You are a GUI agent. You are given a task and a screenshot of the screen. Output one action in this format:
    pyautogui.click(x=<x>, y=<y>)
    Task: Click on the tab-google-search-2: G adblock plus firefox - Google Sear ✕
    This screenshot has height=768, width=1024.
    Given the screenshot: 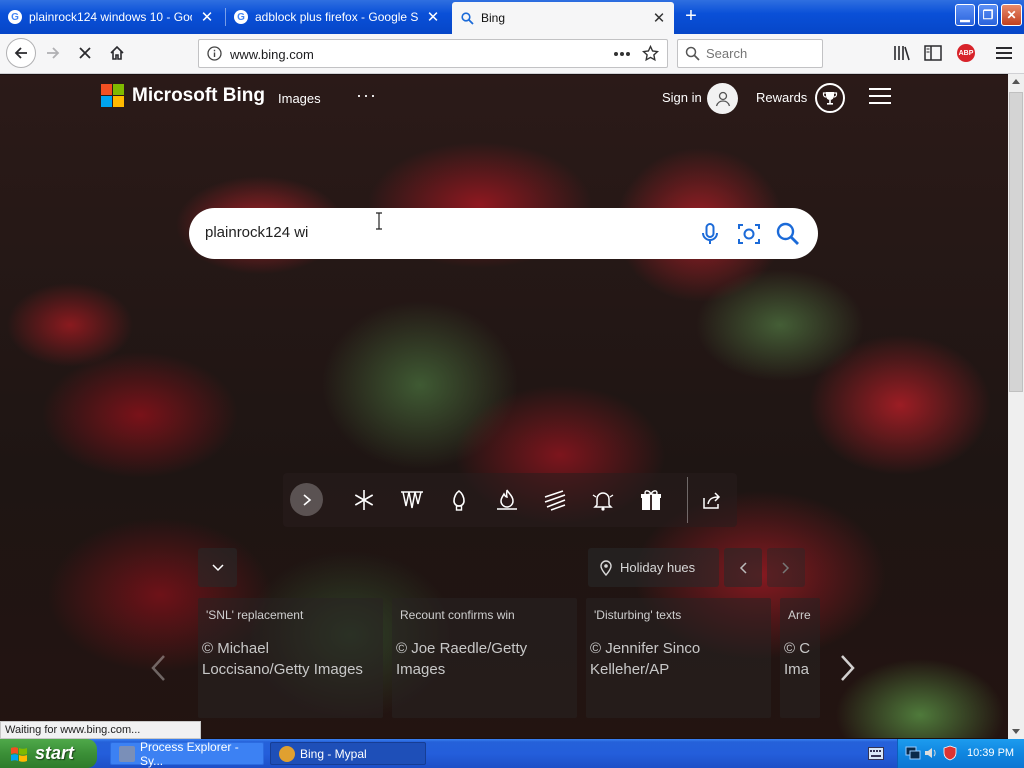 What is the action you would take?
    pyautogui.click(x=337, y=17)
    